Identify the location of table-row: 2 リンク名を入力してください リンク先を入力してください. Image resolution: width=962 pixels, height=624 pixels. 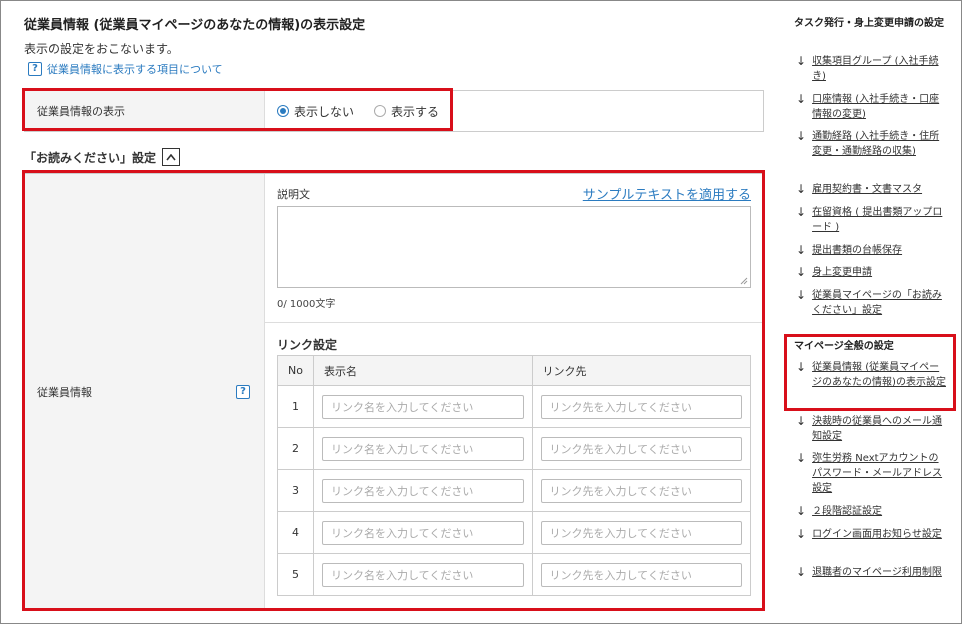
(514, 448).